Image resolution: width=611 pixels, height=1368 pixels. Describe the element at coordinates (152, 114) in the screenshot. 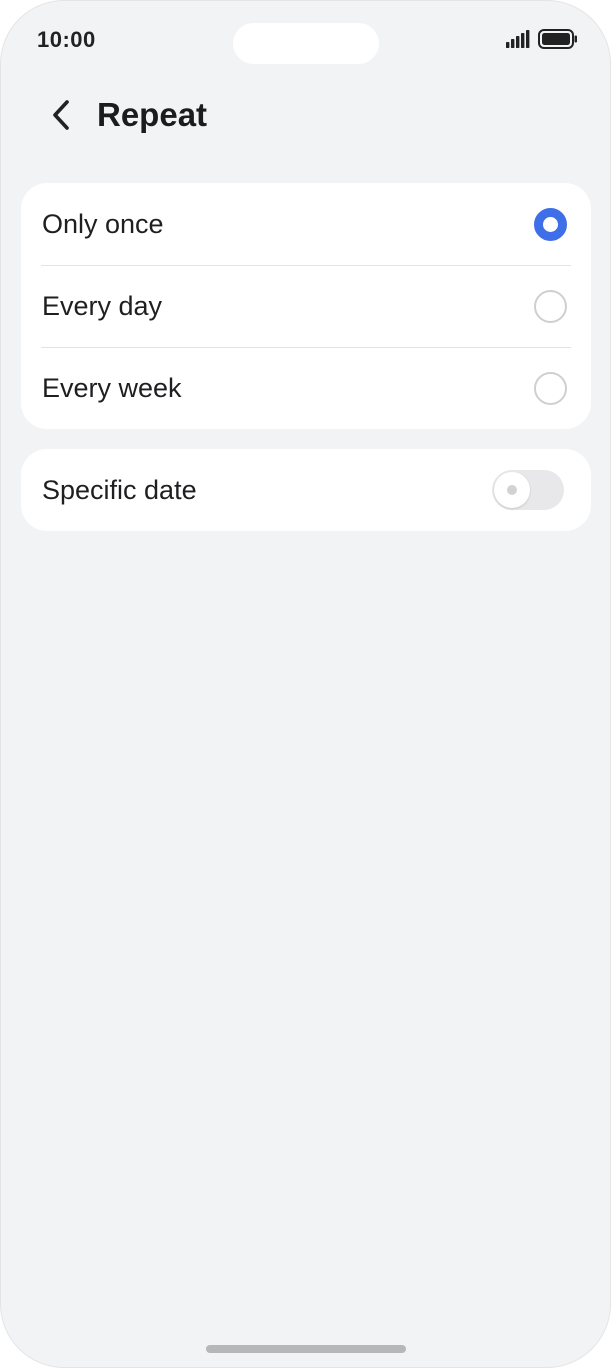

I see `page-title: Repeat` at that location.